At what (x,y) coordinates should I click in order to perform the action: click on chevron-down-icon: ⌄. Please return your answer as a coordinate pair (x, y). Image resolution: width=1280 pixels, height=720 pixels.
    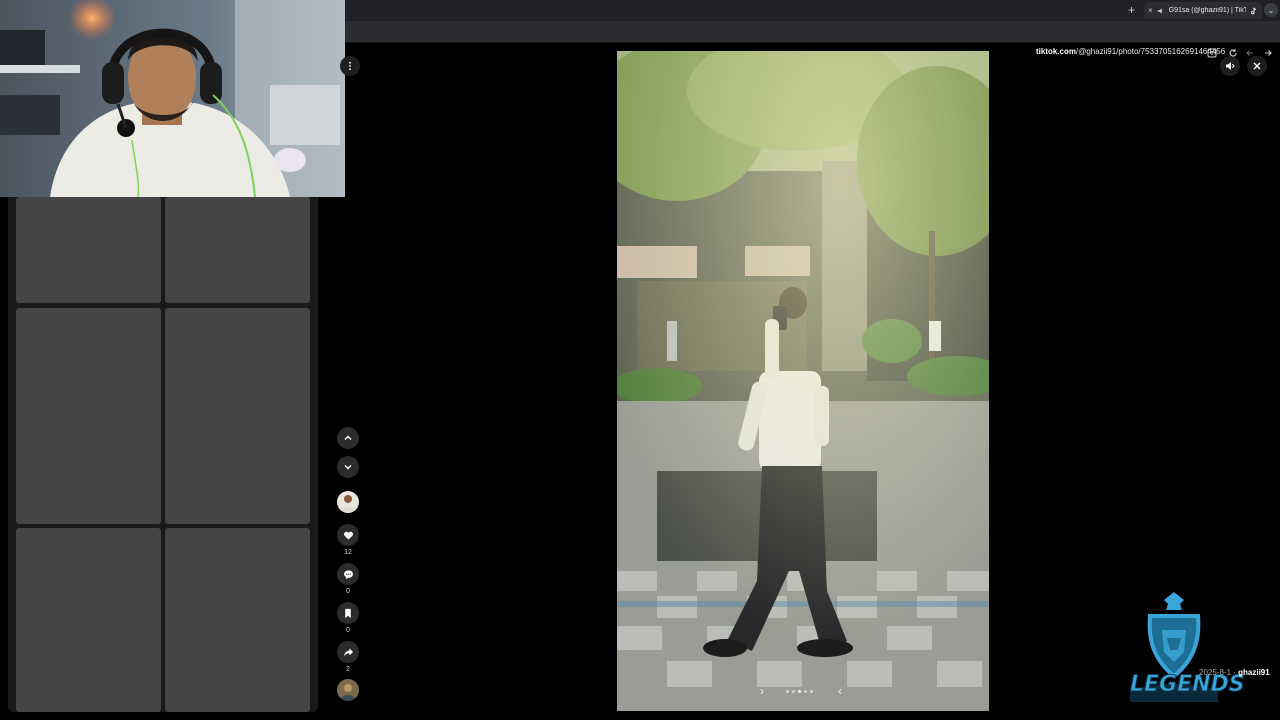
    Looking at the image, I should click on (1271, 10).